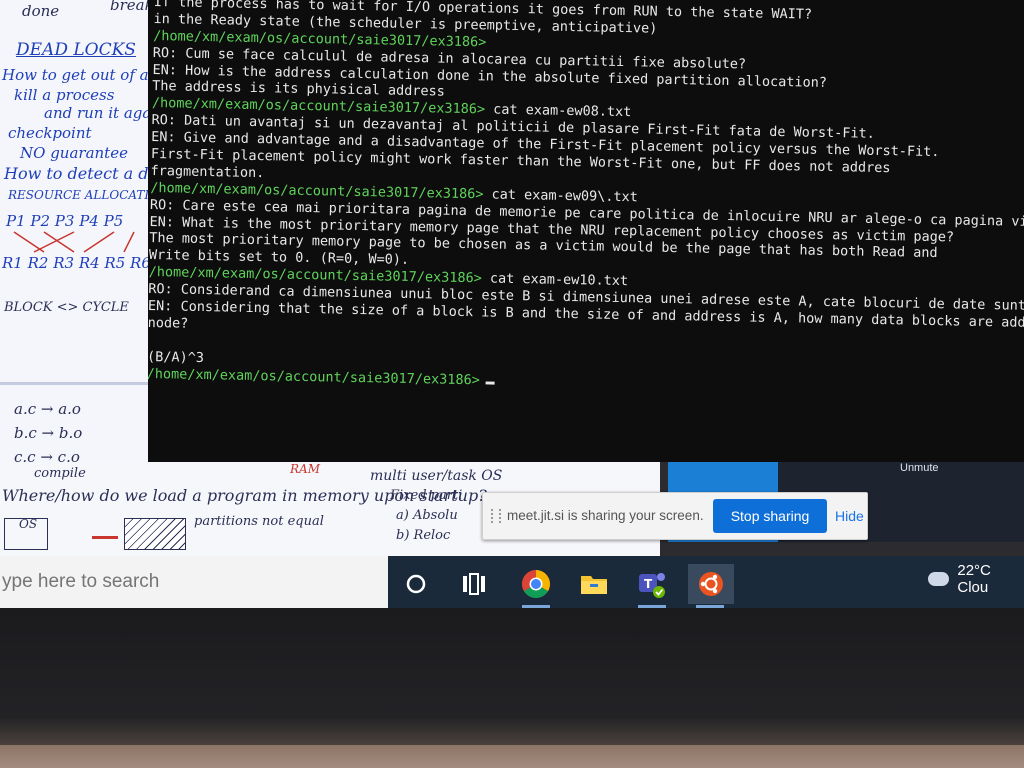 The image size is (1024, 768). What do you see at coordinates (41, 11) in the screenshot?
I see `note-done: done` at bounding box center [41, 11].